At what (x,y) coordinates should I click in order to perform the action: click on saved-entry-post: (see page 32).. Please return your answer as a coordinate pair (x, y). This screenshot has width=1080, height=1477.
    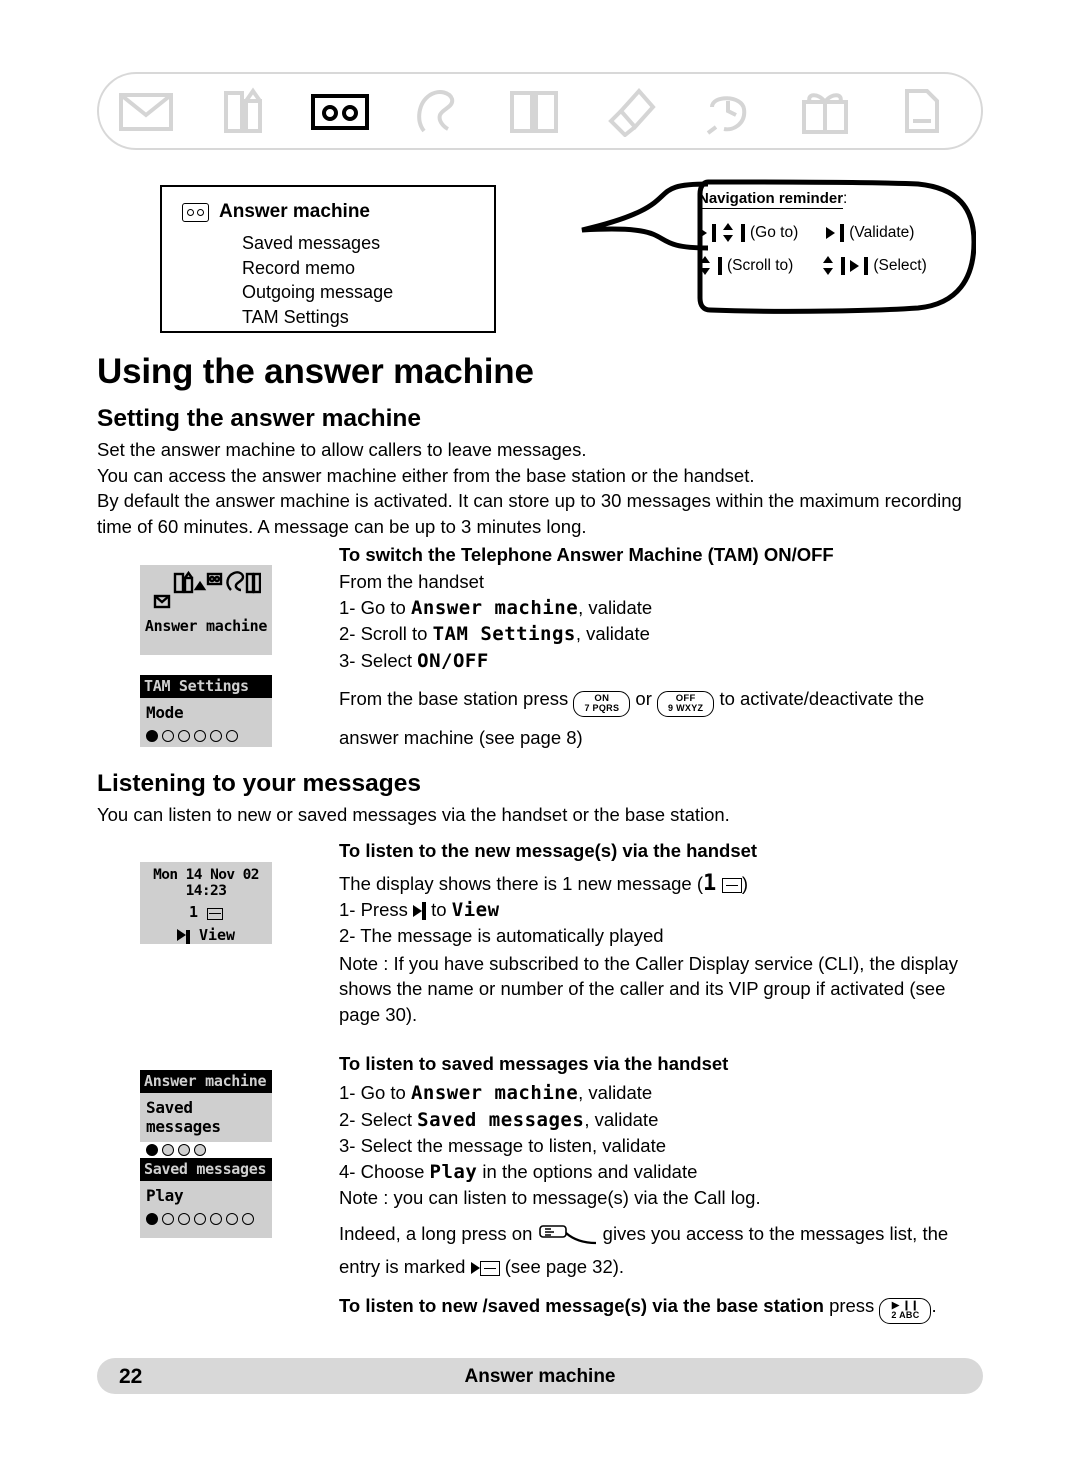
    Looking at the image, I should click on (564, 1266).